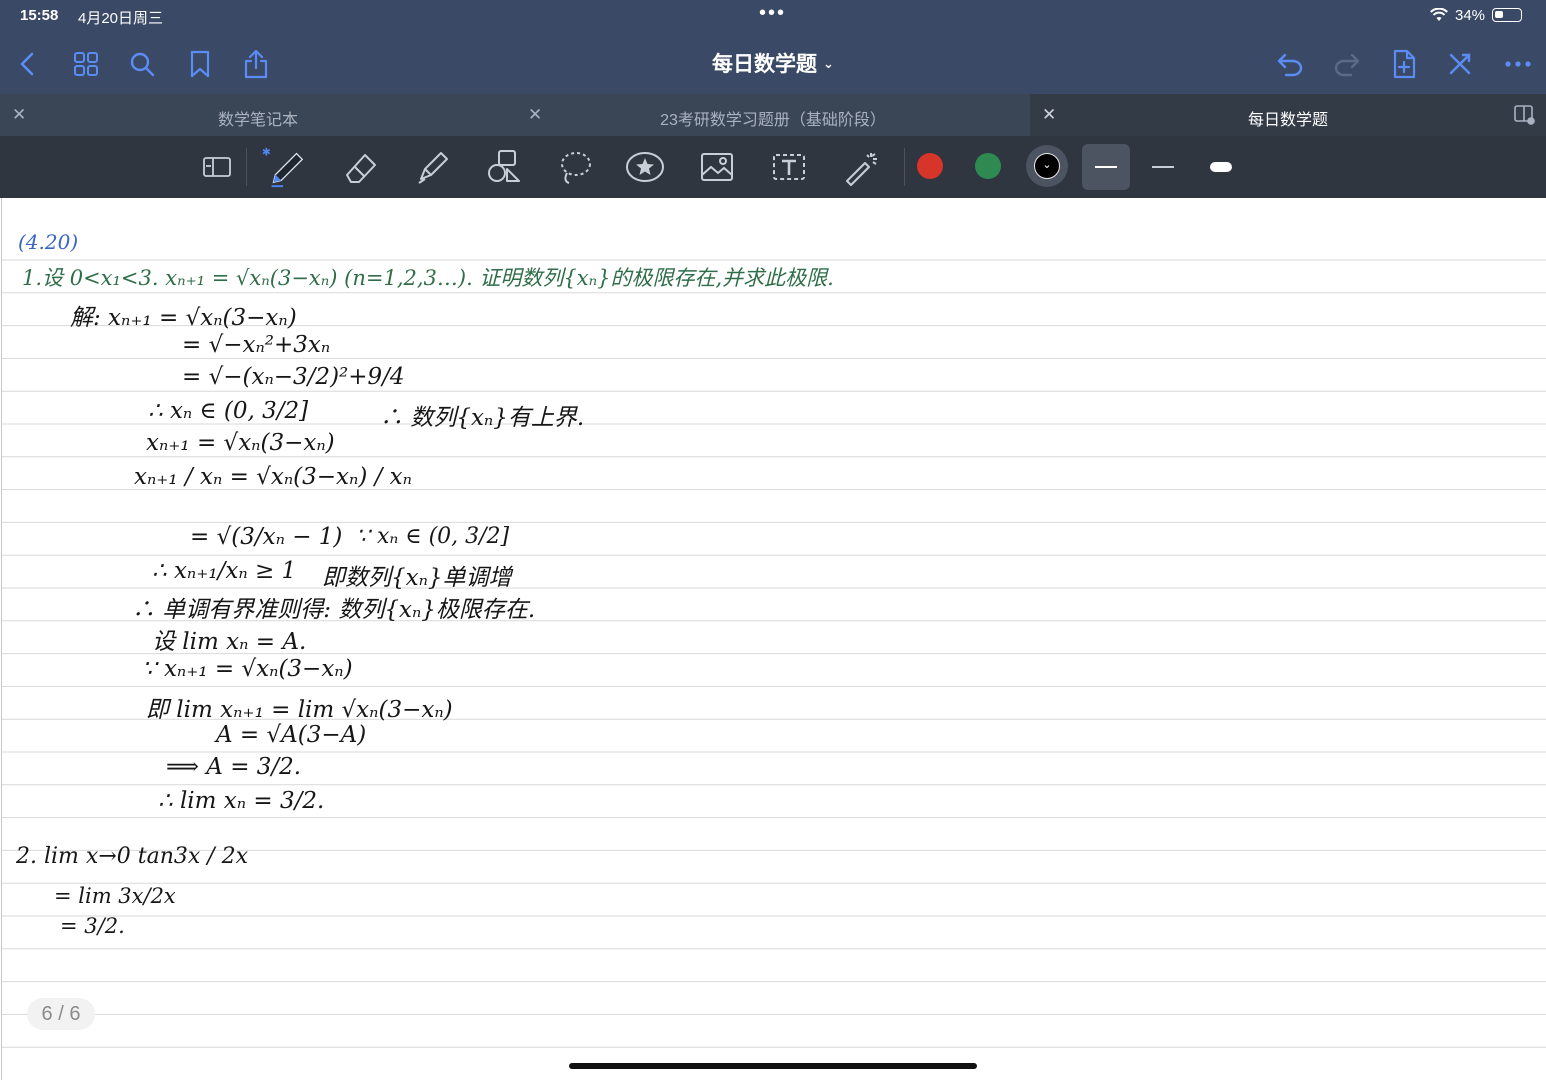 Image resolution: width=1546 pixels, height=1080 pixels. What do you see at coordinates (505, 167) in the screenshot?
I see `shapes-icon` at bounding box center [505, 167].